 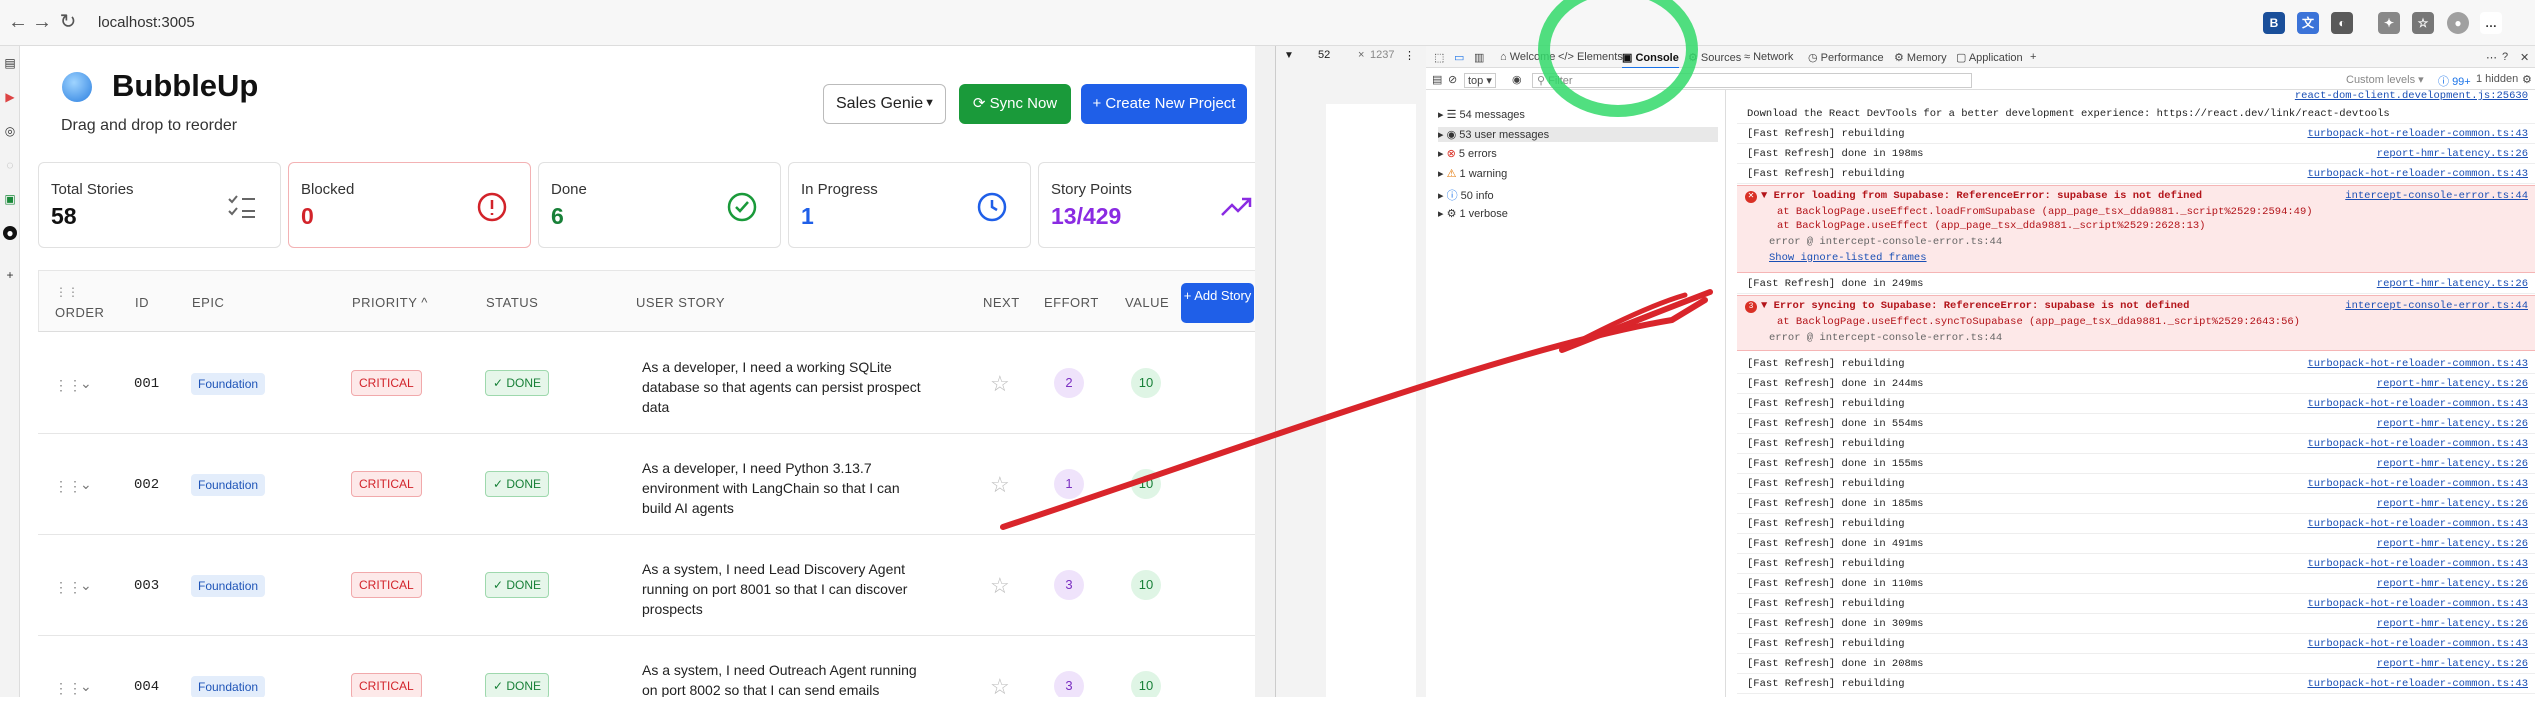 What do you see at coordinates (2454, 81) in the screenshot?
I see `issues-badge: ⓘ 99+` at bounding box center [2454, 81].